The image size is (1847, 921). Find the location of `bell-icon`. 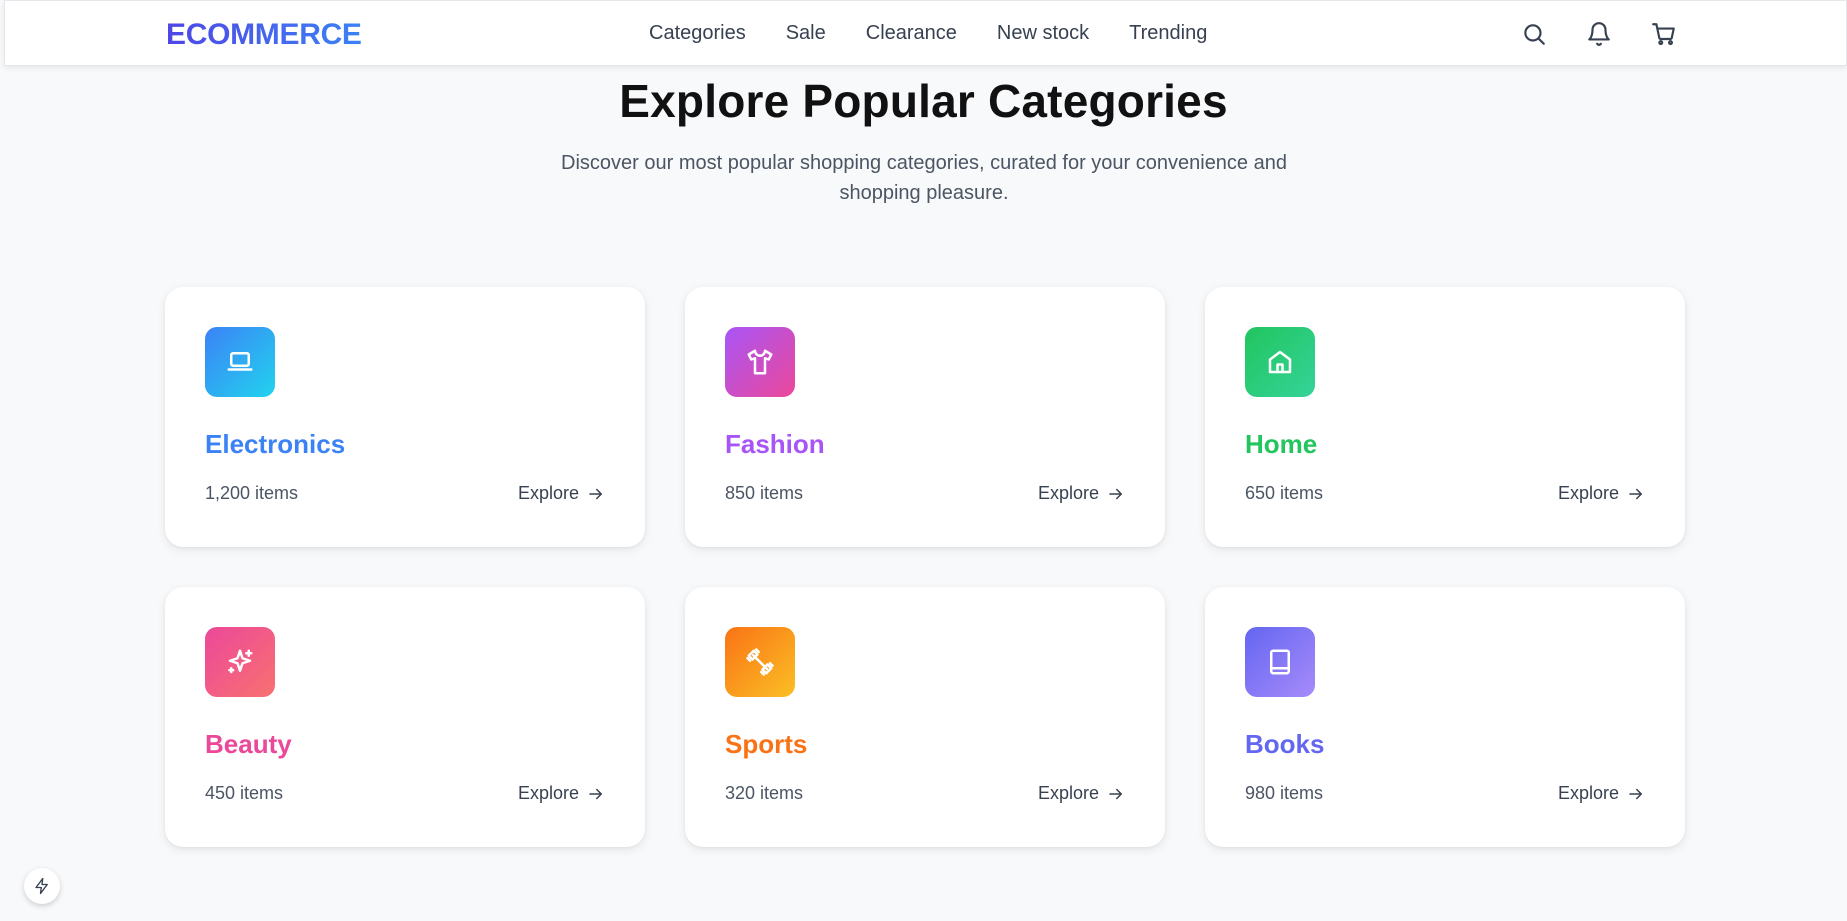

bell-icon is located at coordinates (1599, 34).